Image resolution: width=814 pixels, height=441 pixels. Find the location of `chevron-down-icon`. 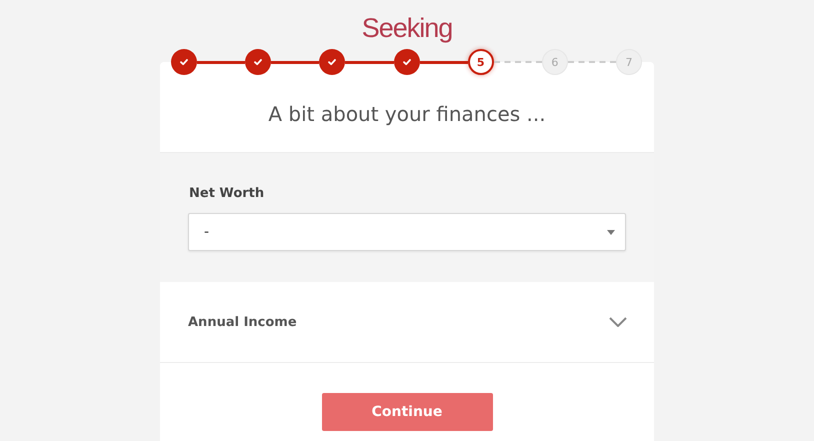

chevron-down-icon is located at coordinates (618, 322).